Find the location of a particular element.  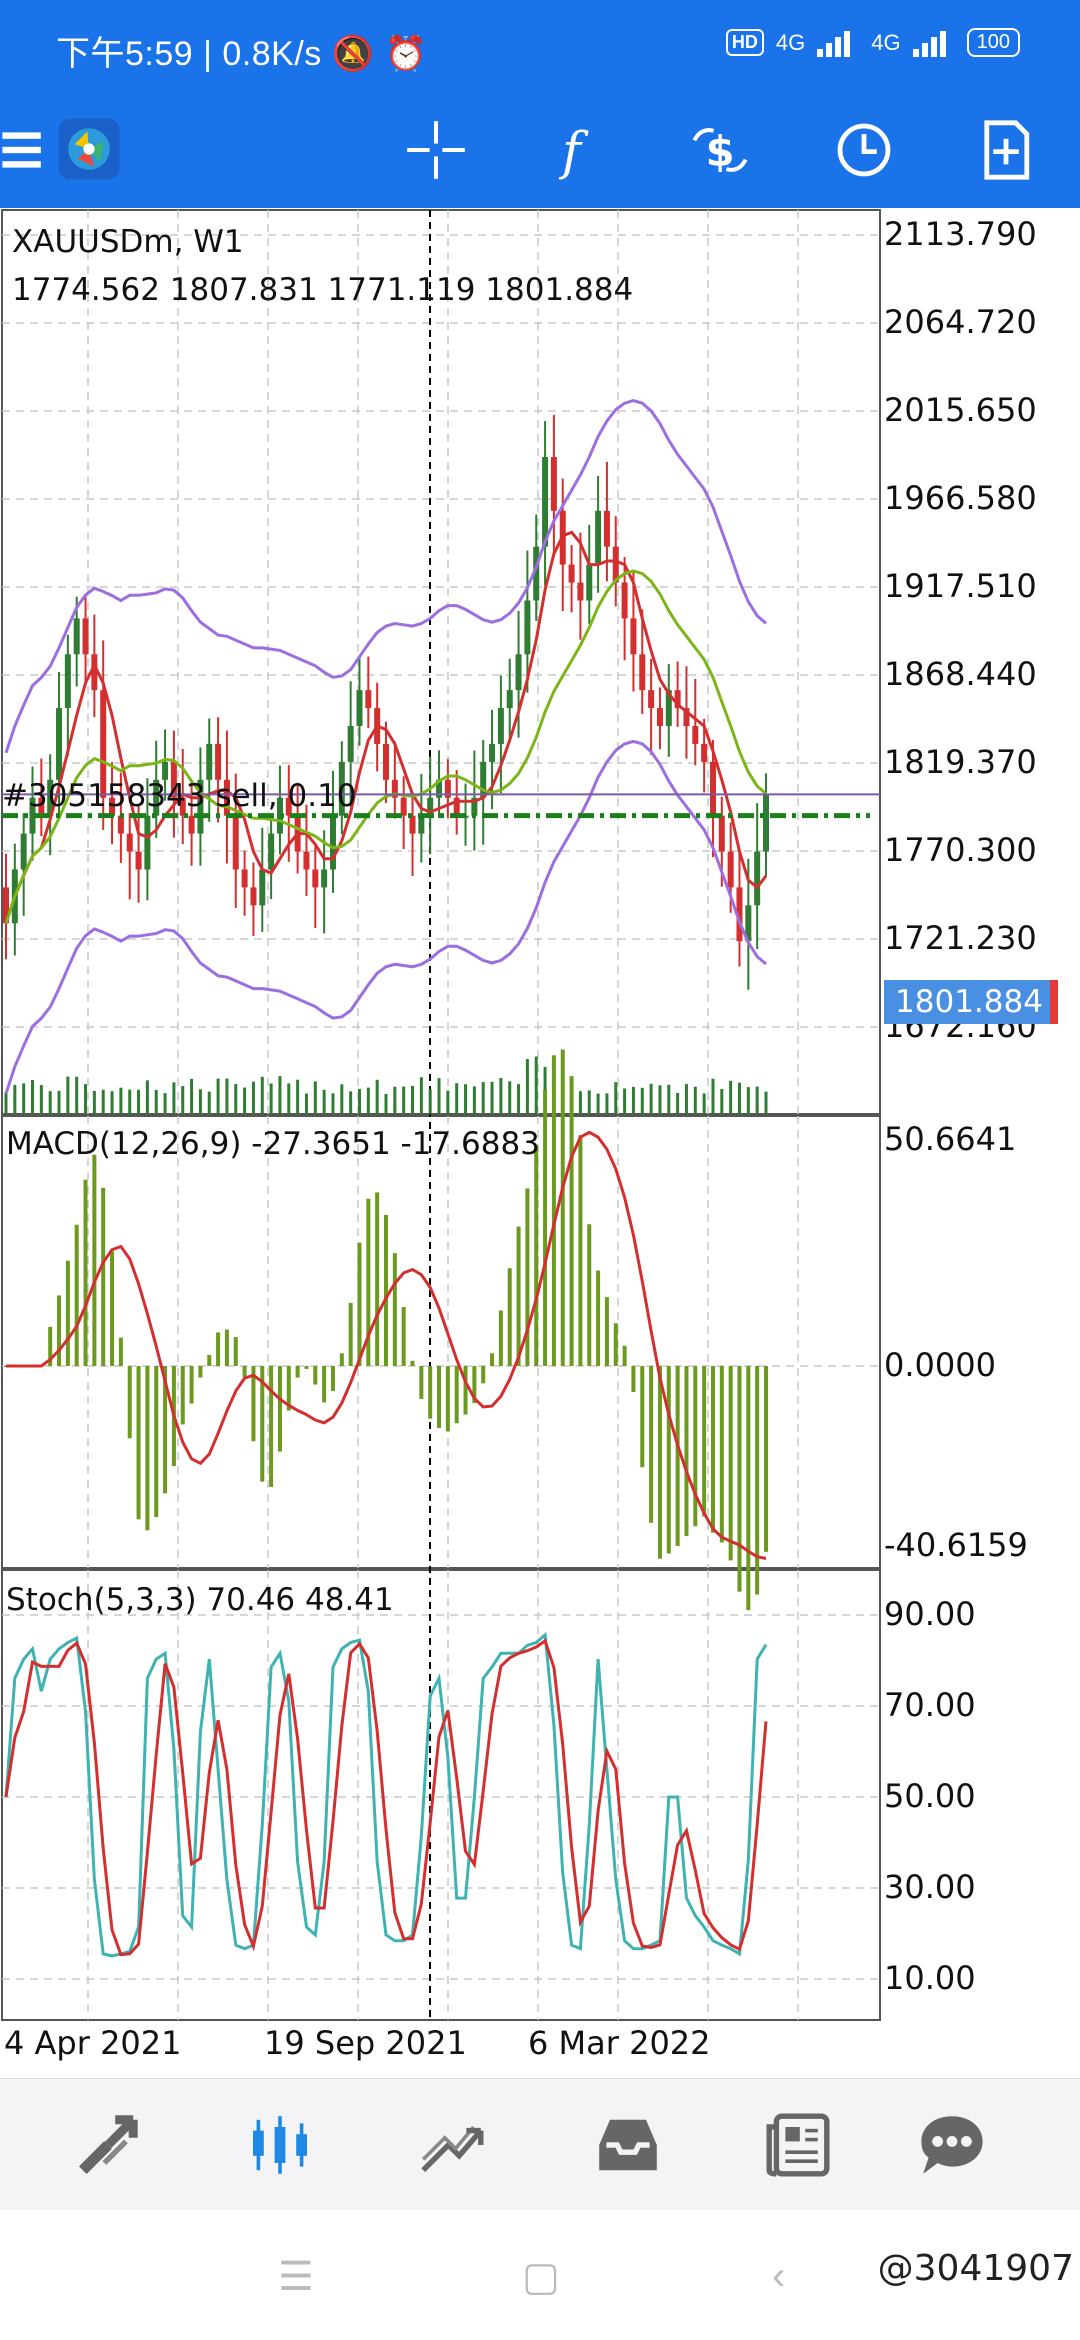

quotes-icon is located at coordinates (108, 2145).